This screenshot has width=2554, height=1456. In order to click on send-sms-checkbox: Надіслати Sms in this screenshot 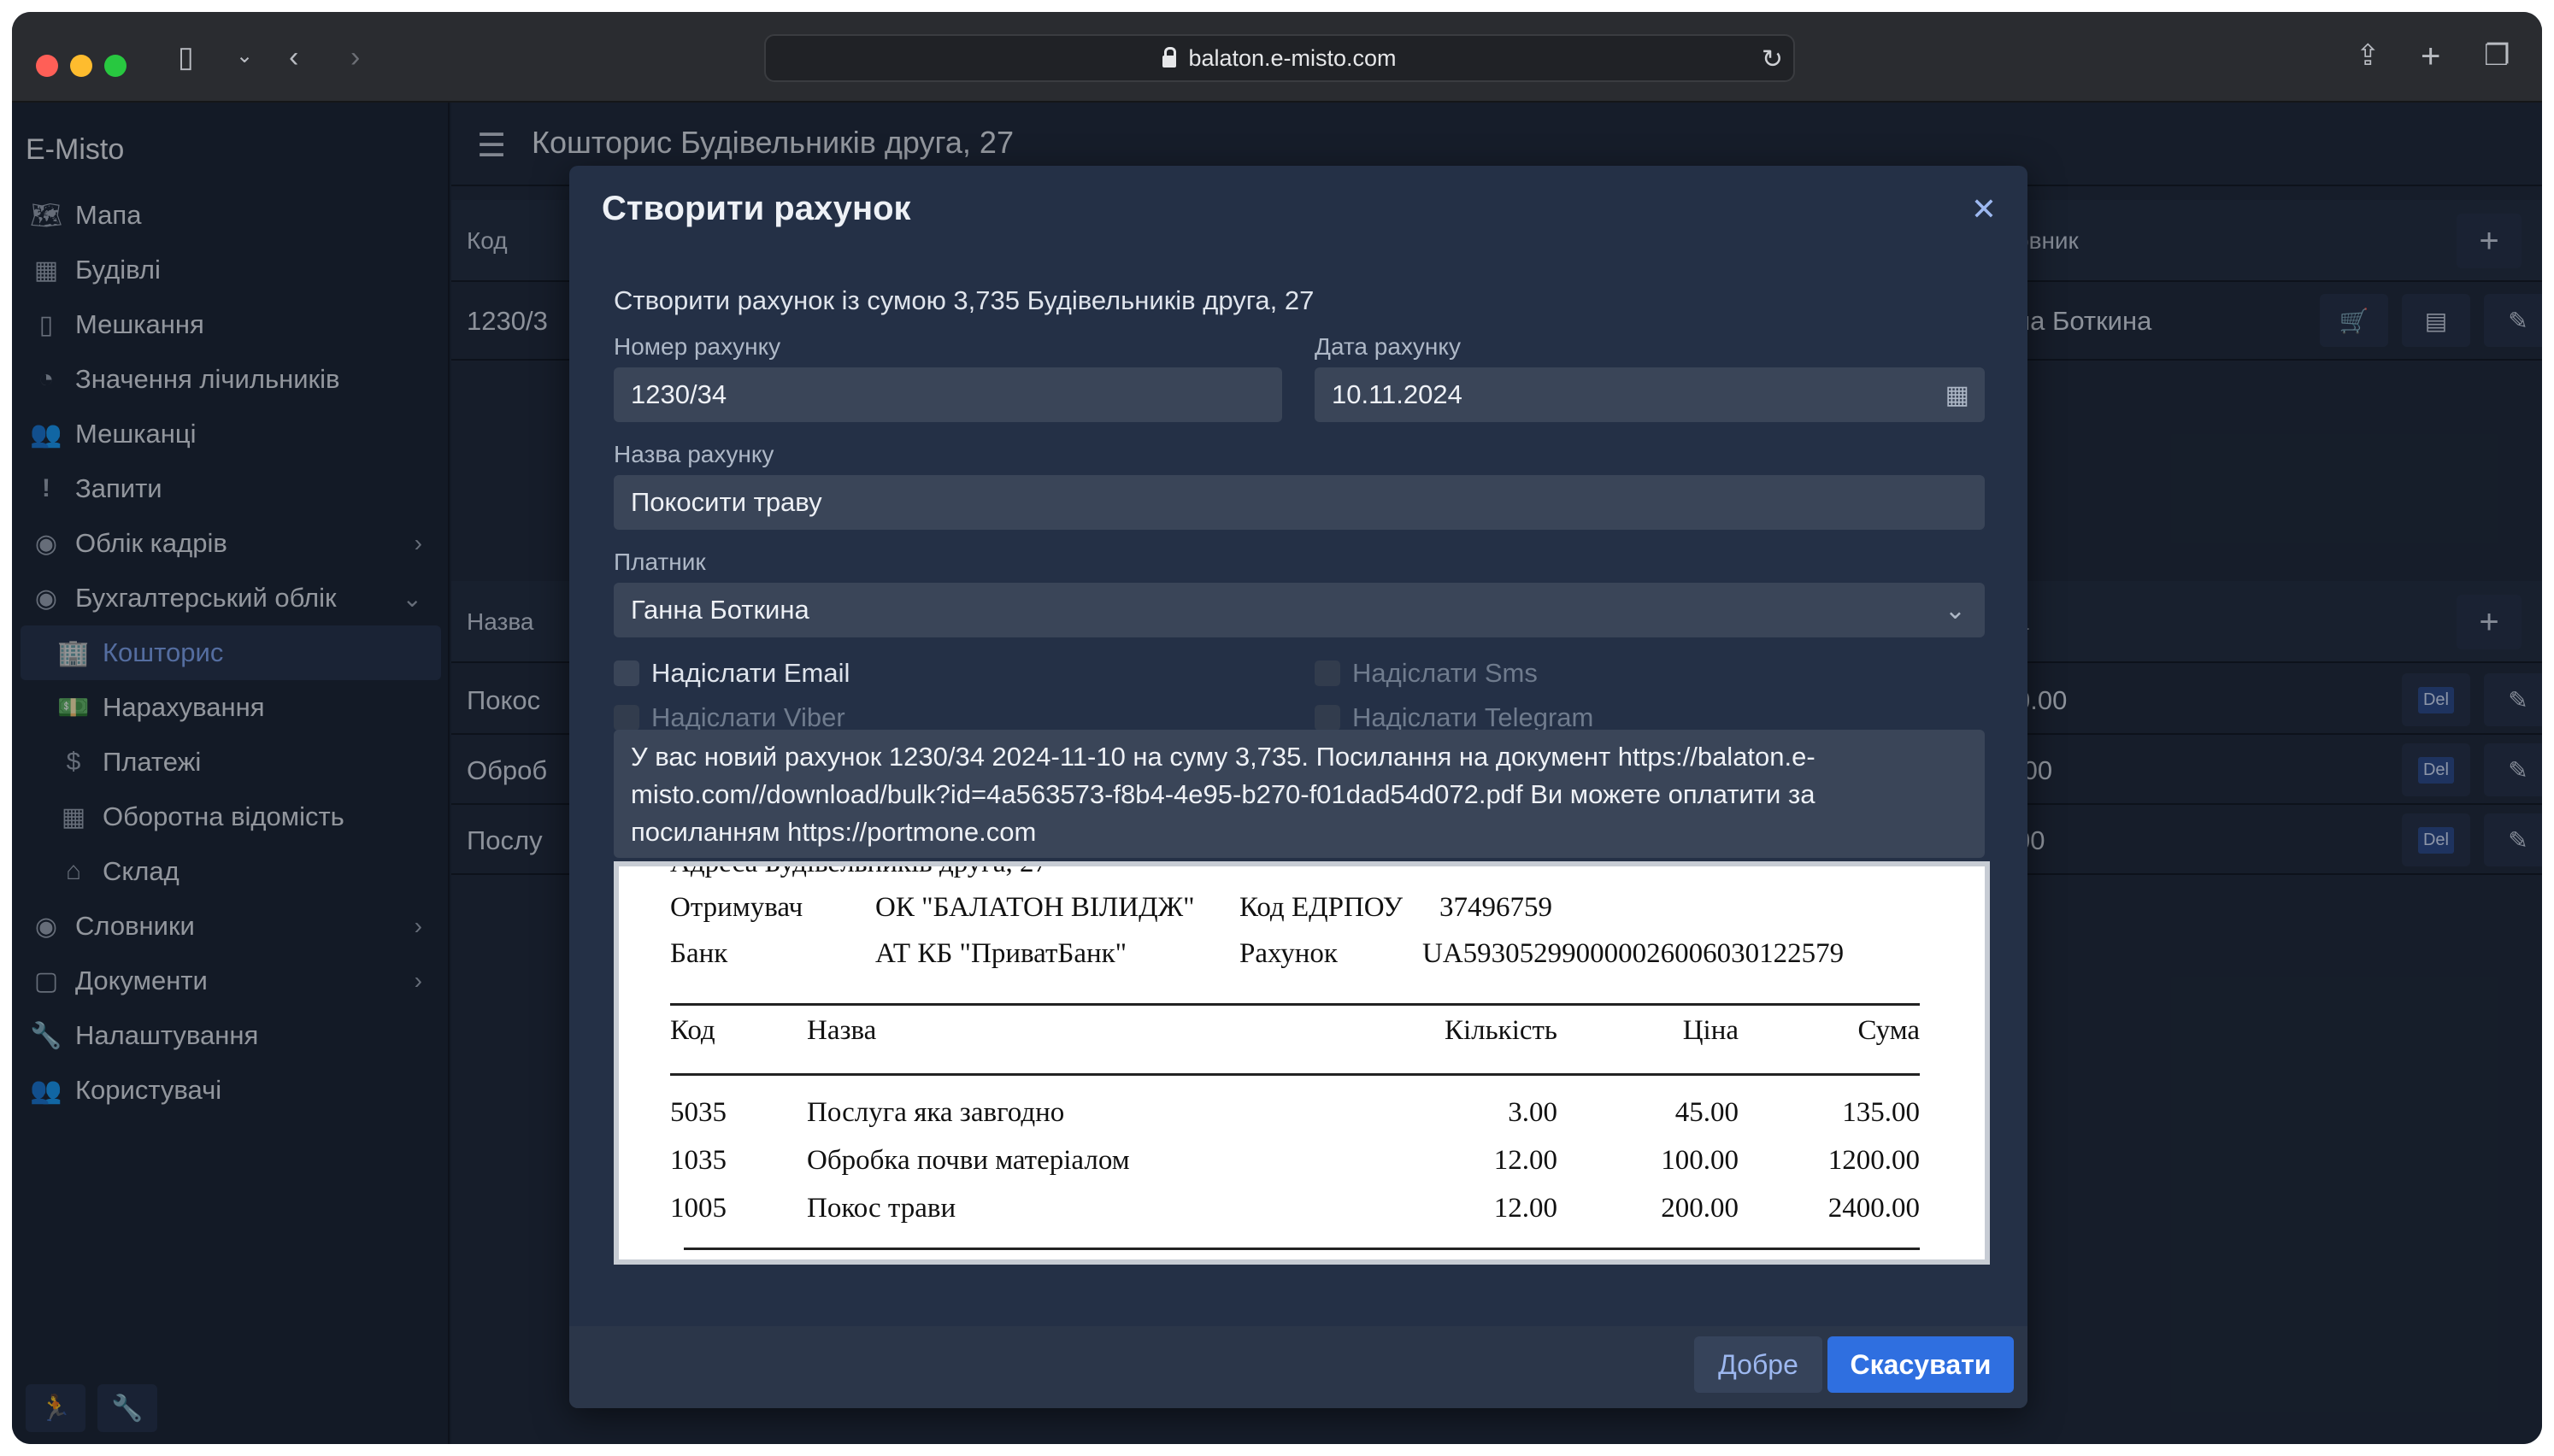, I will do `click(1426, 673)`.